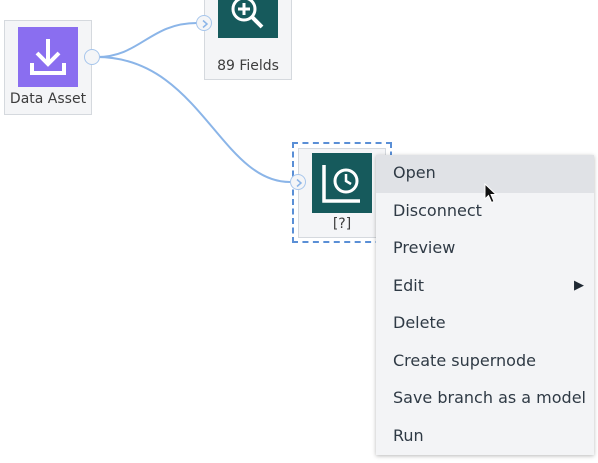 The image size is (598, 463). What do you see at coordinates (485, 249) in the screenshot?
I see `menu-item-preview: Preview` at bounding box center [485, 249].